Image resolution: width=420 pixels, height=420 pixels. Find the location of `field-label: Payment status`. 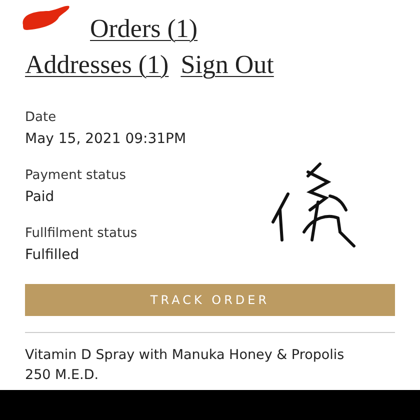

field-label: Payment status is located at coordinates (76, 175).